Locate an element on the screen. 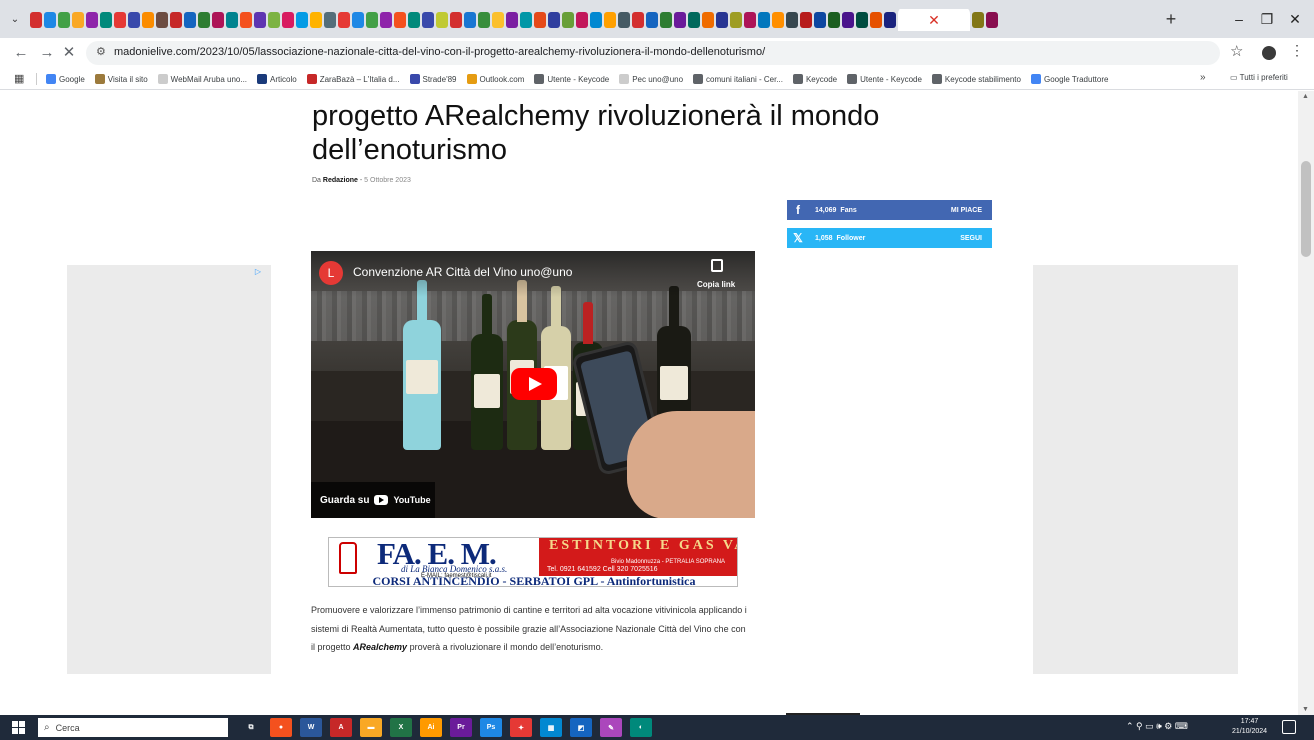 The width and height of the screenshot is (1314, 740). bookmark-item: Google Traduttore is located at coordinates (1069, 79).